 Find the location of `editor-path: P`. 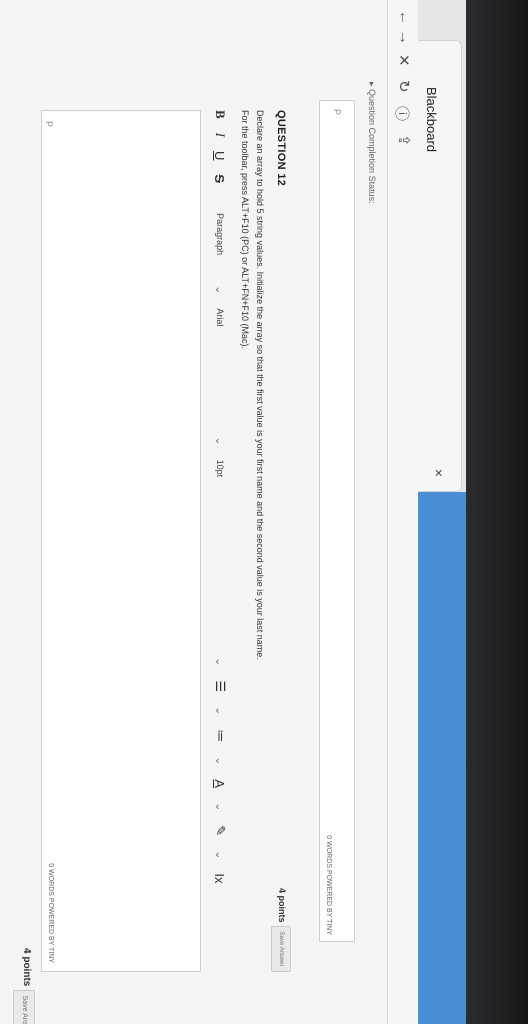

editor-path: P is located at coordinates (49, 124).